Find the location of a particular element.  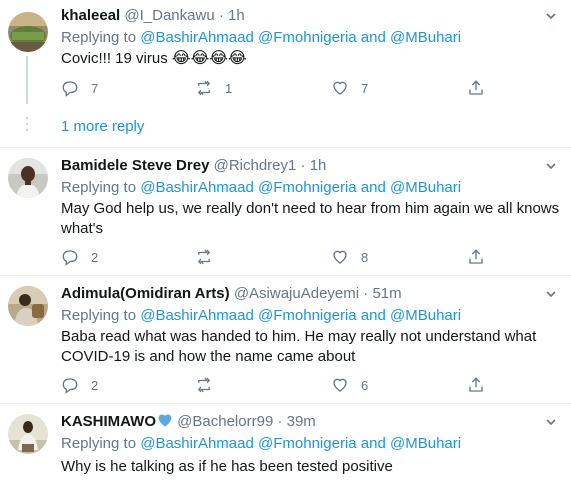

like-button: 7 is located at coordinates (349, 88).